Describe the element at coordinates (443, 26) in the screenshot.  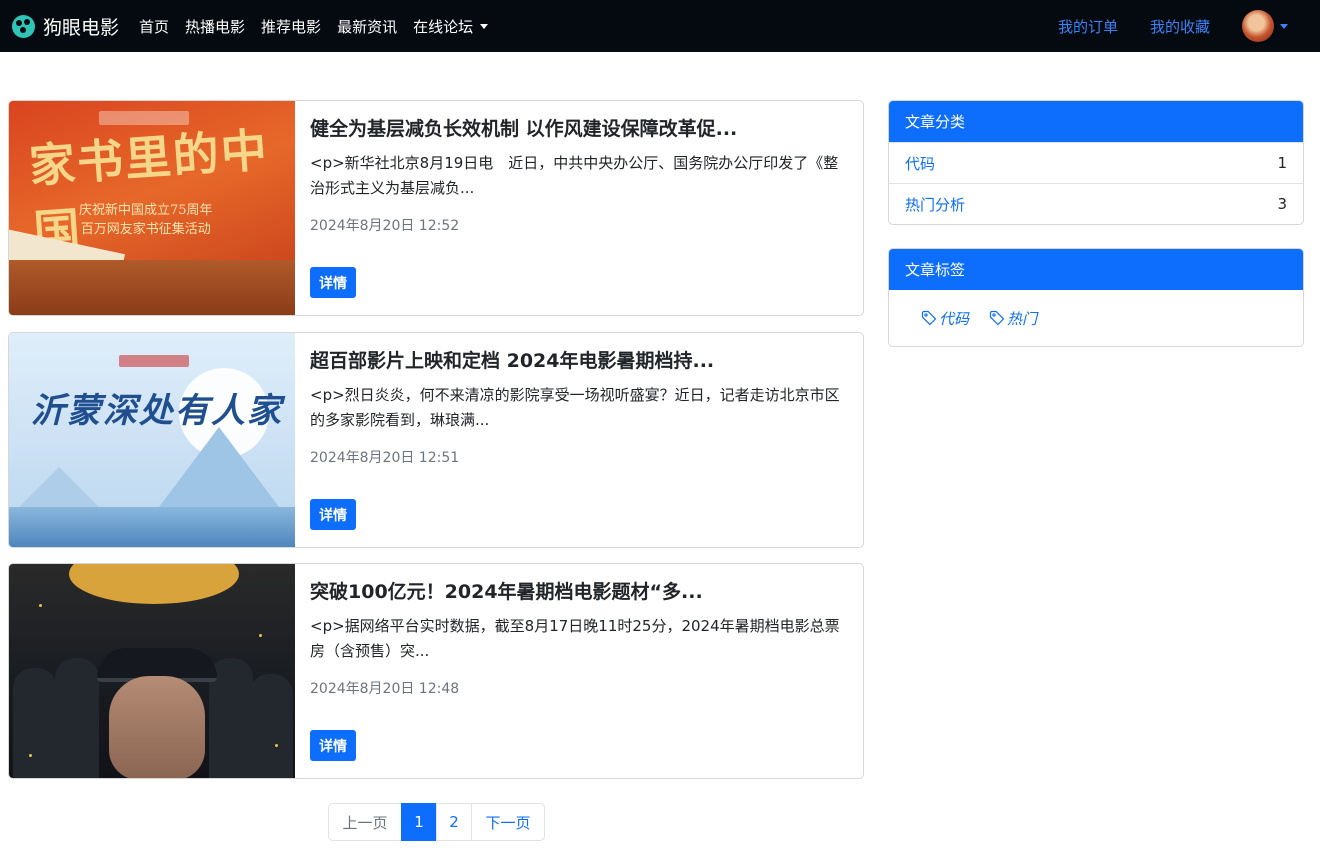
I see `nav-forum-label: 在线论坛` at that location.